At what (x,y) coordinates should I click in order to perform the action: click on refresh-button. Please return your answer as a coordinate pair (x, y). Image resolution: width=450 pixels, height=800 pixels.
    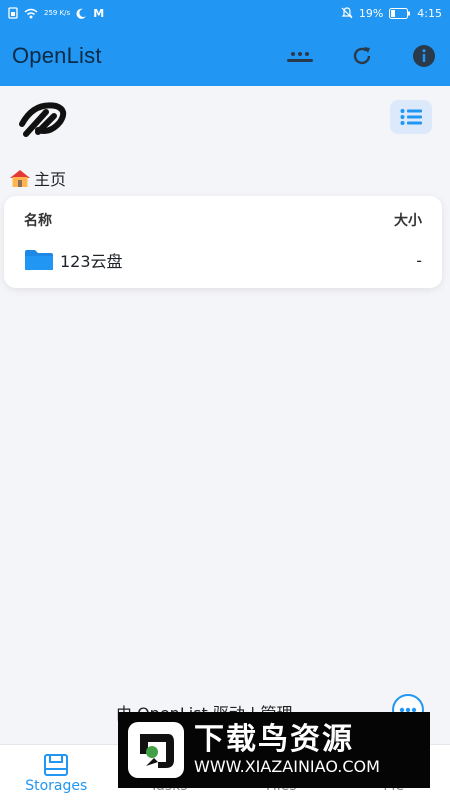
    Looking at the image, I should click on (362, 56).